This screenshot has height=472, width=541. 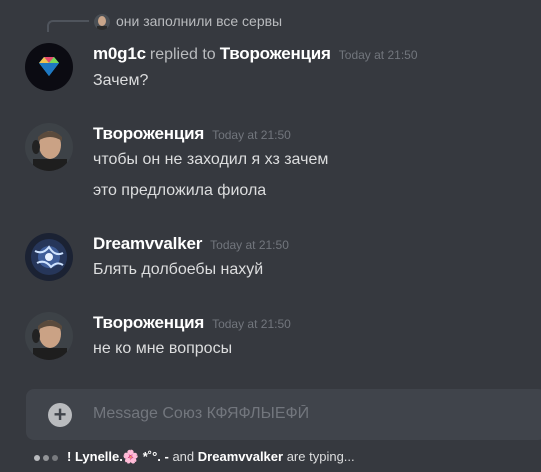 I want to click on typing-user: Dreamvvalker, so click(x=240, y=456).